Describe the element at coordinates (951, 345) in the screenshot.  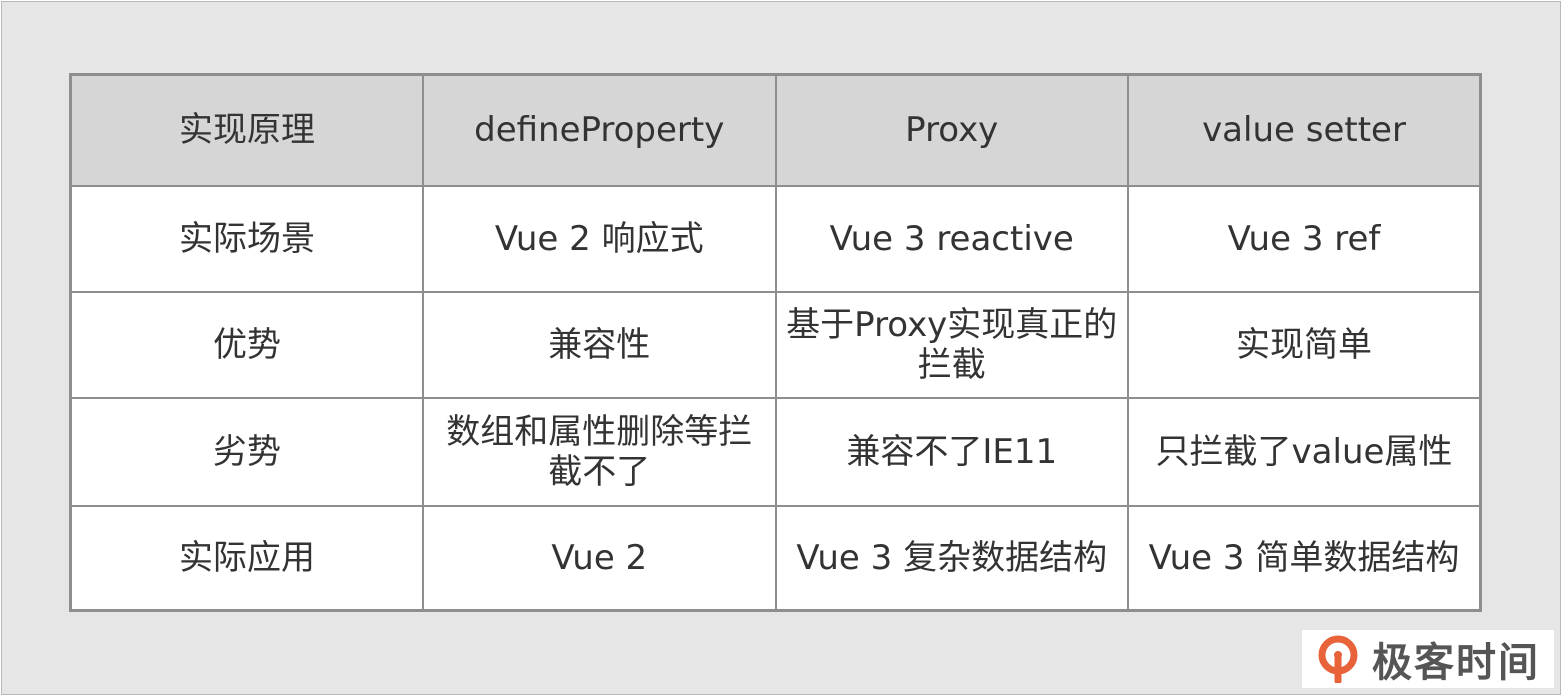
I see `table-cell: 基于Proxy实现真正的拦截` at that location.